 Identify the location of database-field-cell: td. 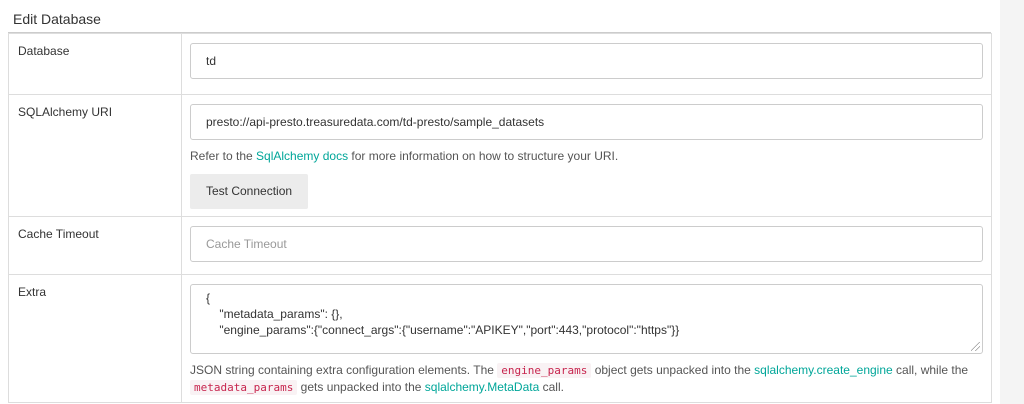
(586, 64).